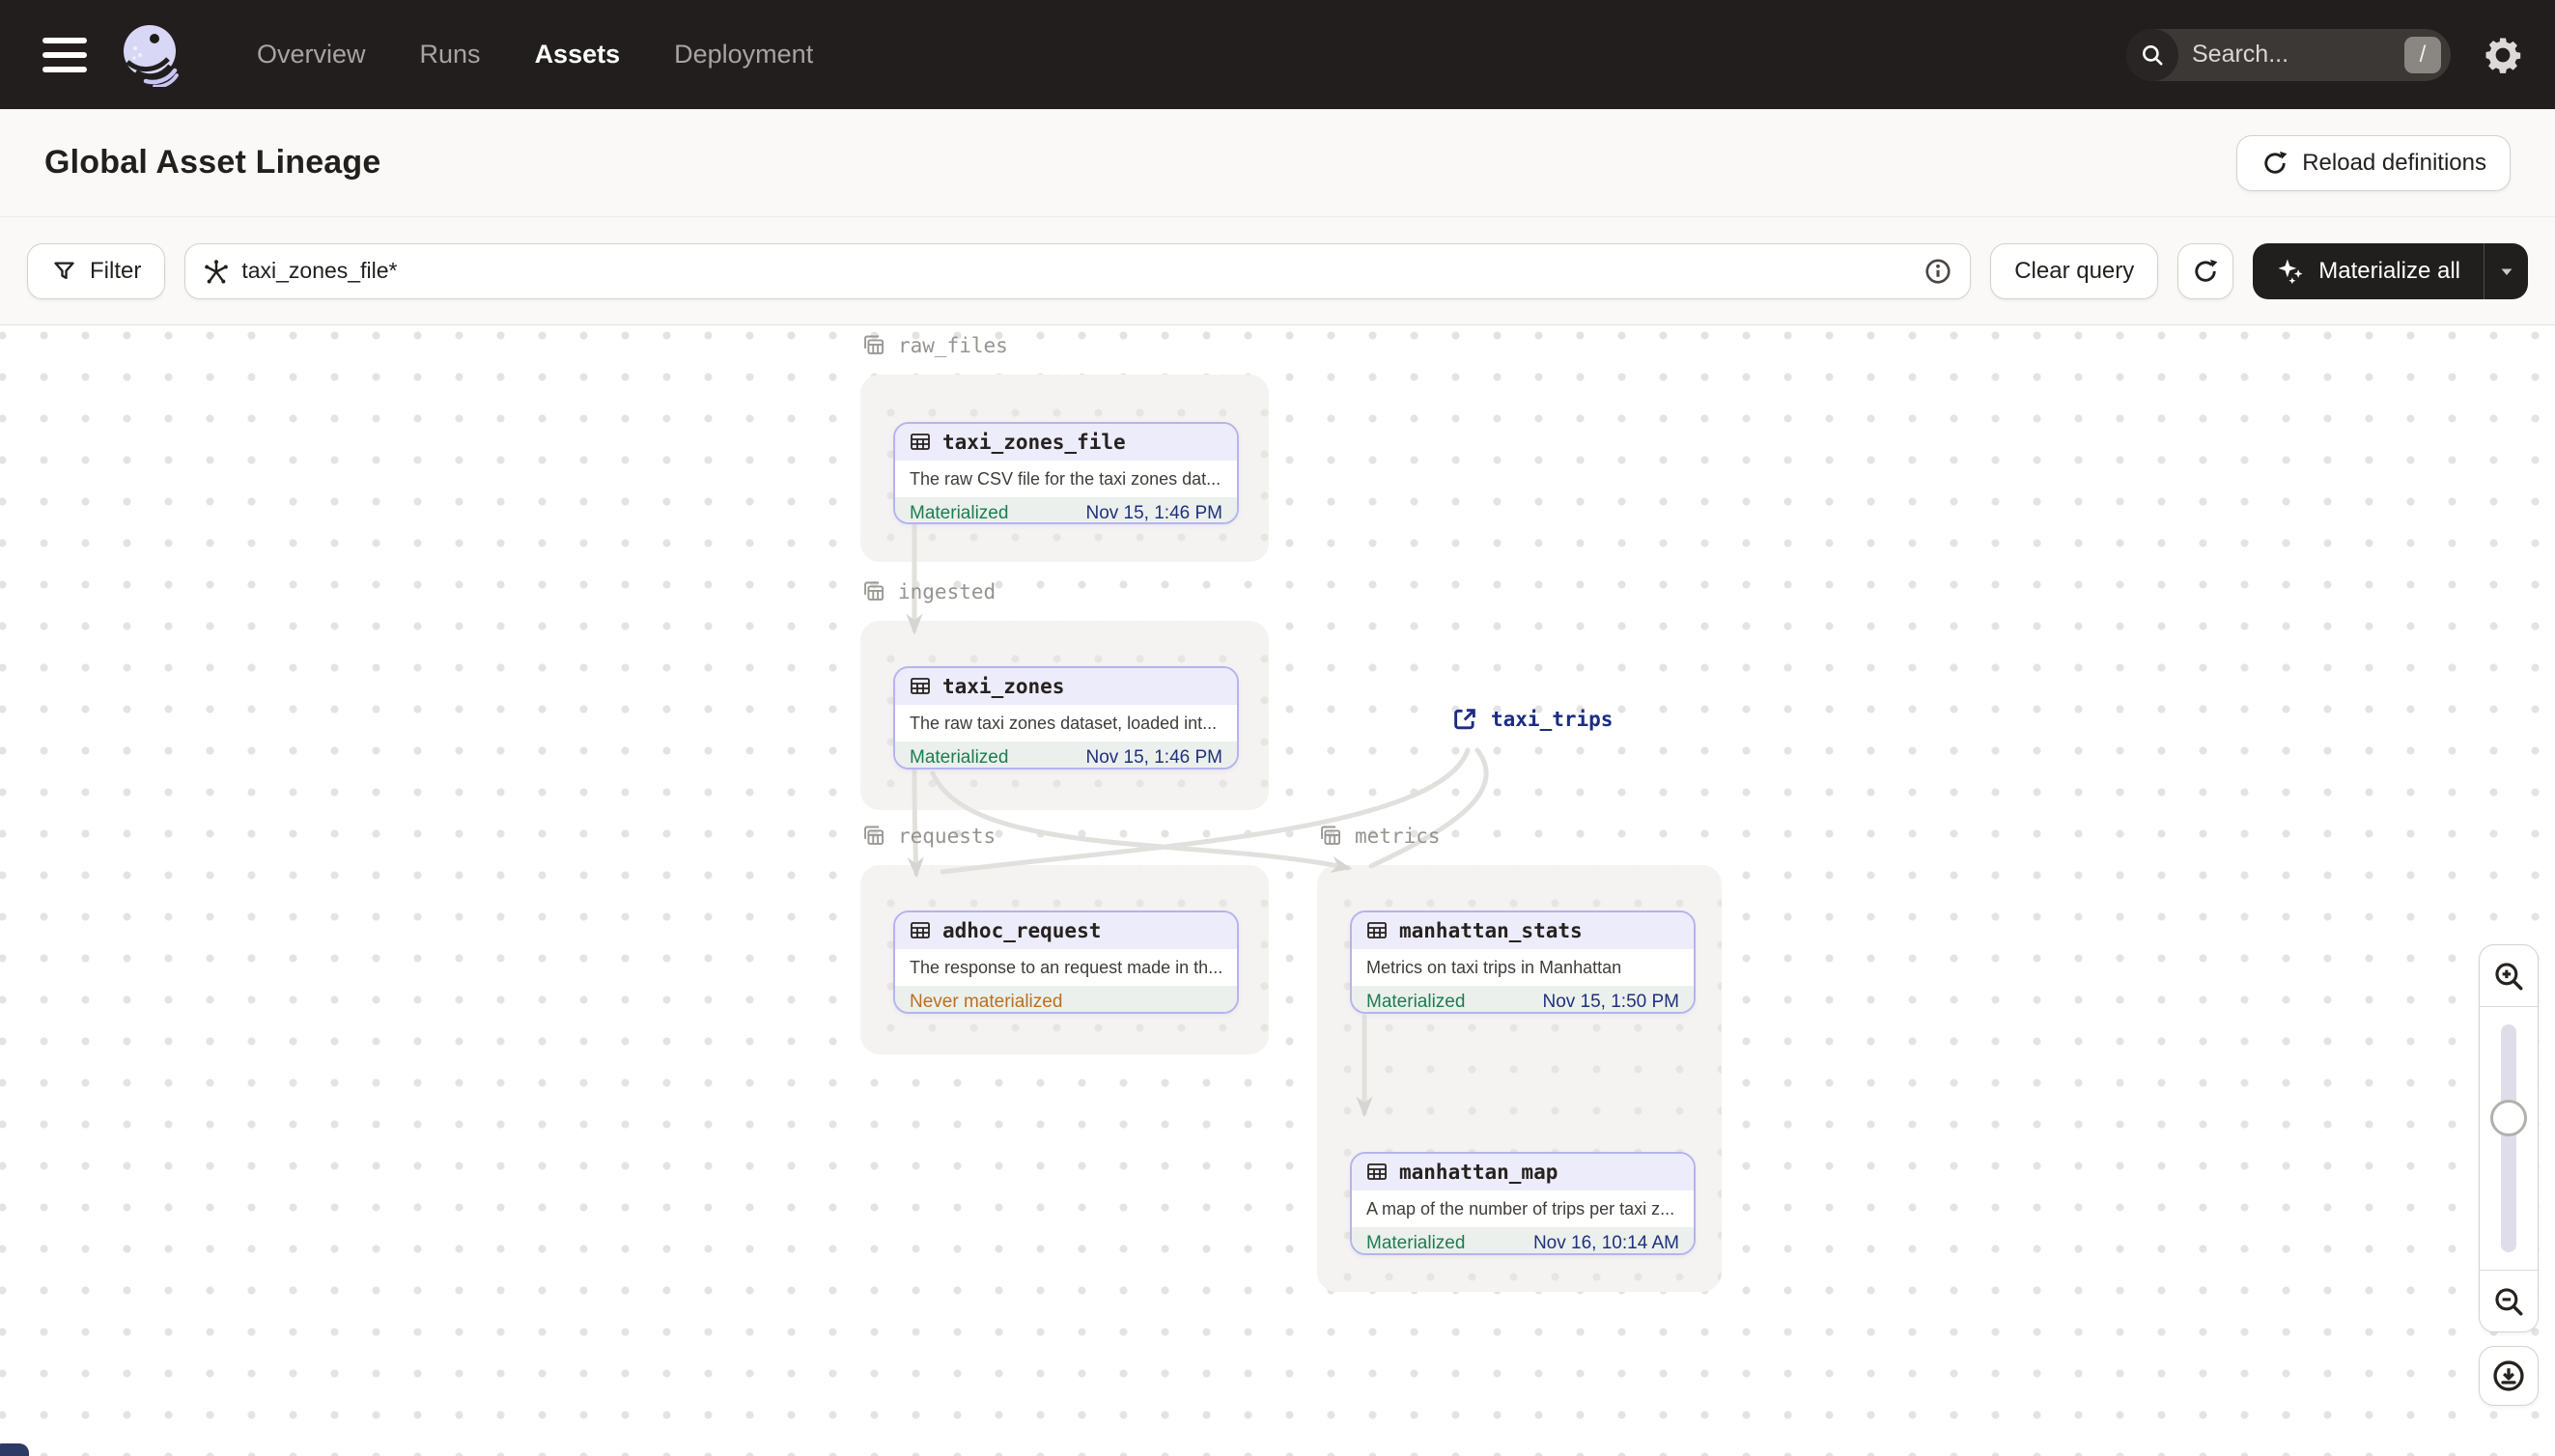 The height and width of the screenshot is (1456, 2555). I want to click on nav-link-runs: Runs, so click(450, 55).